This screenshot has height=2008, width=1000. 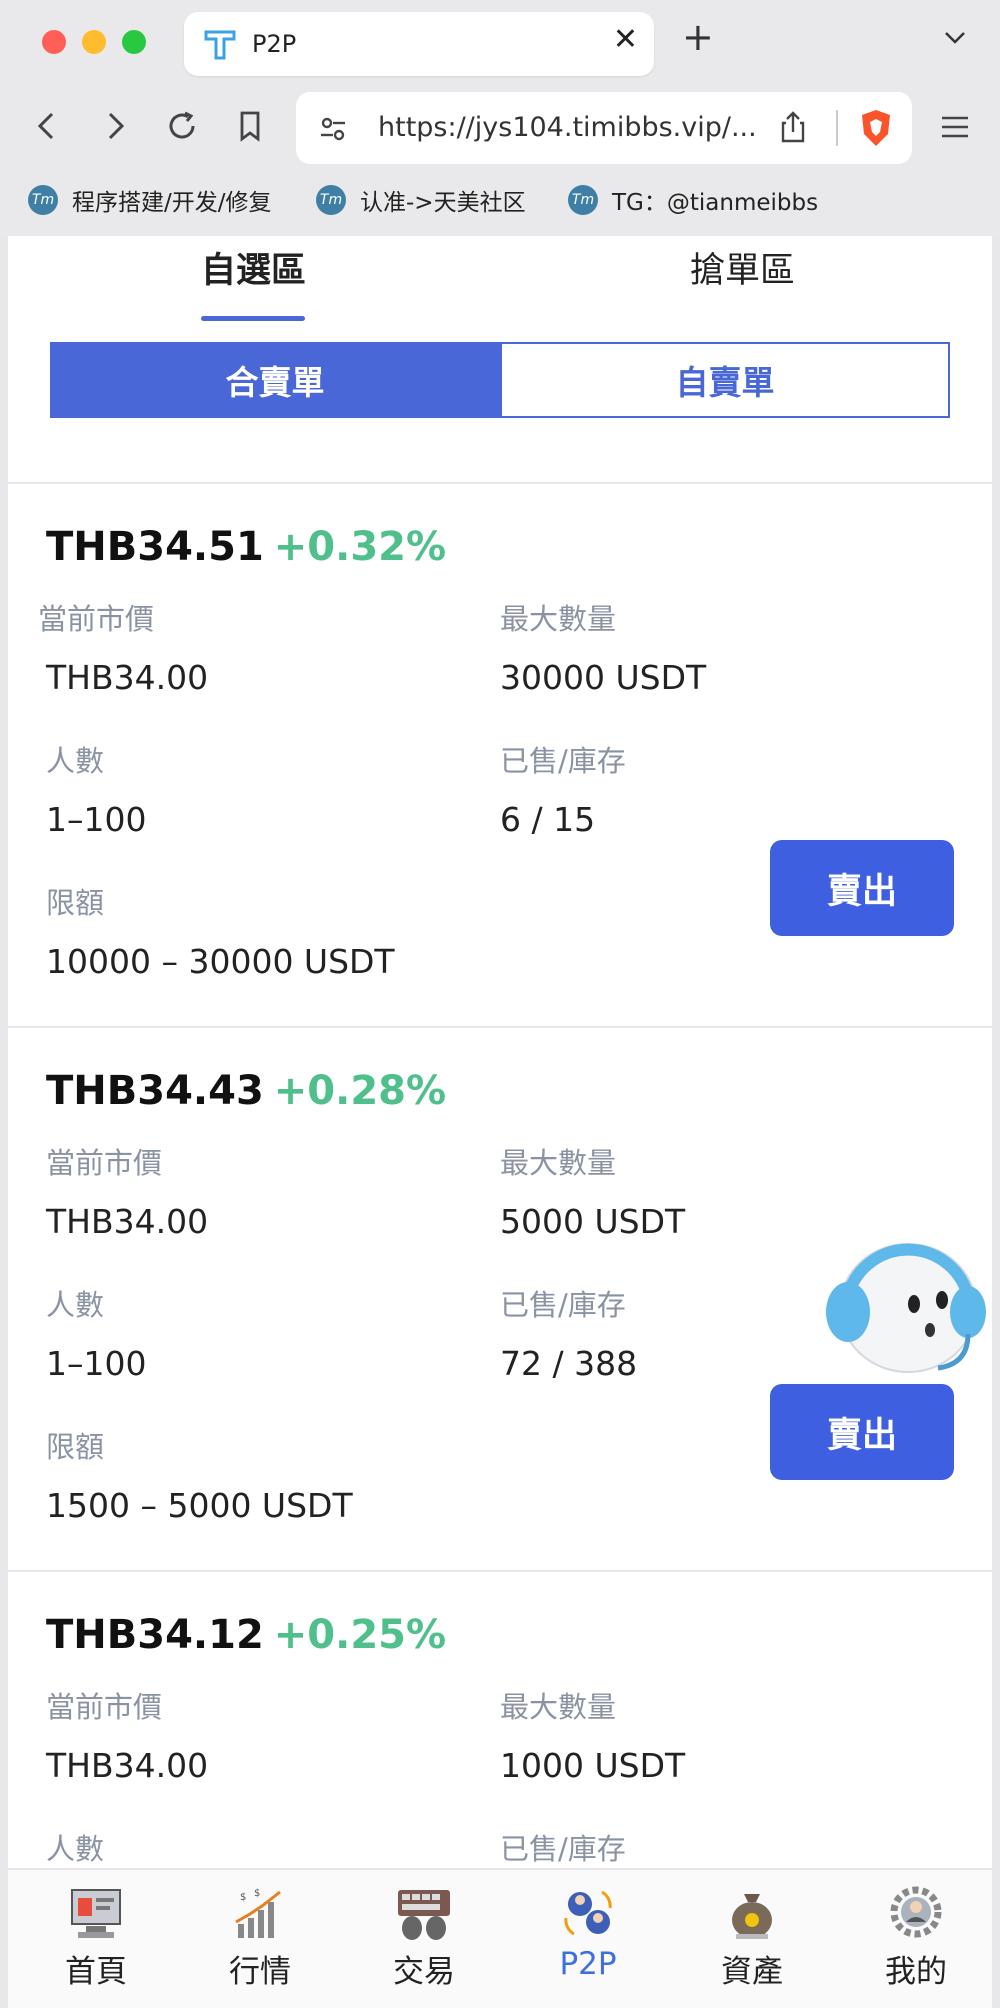 What do you see at coordinates (134, 42) in the screenshot?
I see `maximize-window-button` at bounding box center [134, 42].